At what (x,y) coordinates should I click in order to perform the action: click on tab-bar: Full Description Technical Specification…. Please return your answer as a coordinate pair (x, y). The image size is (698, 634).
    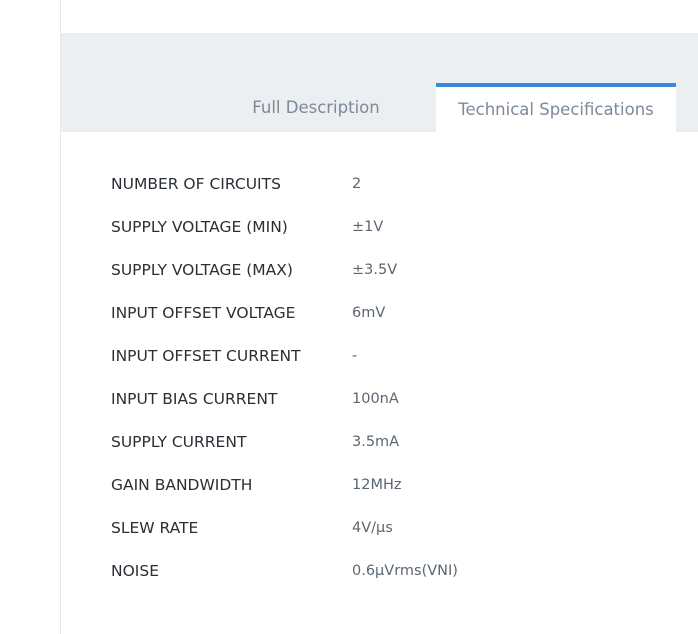
    Looking at the image, I should click on (379, 82).